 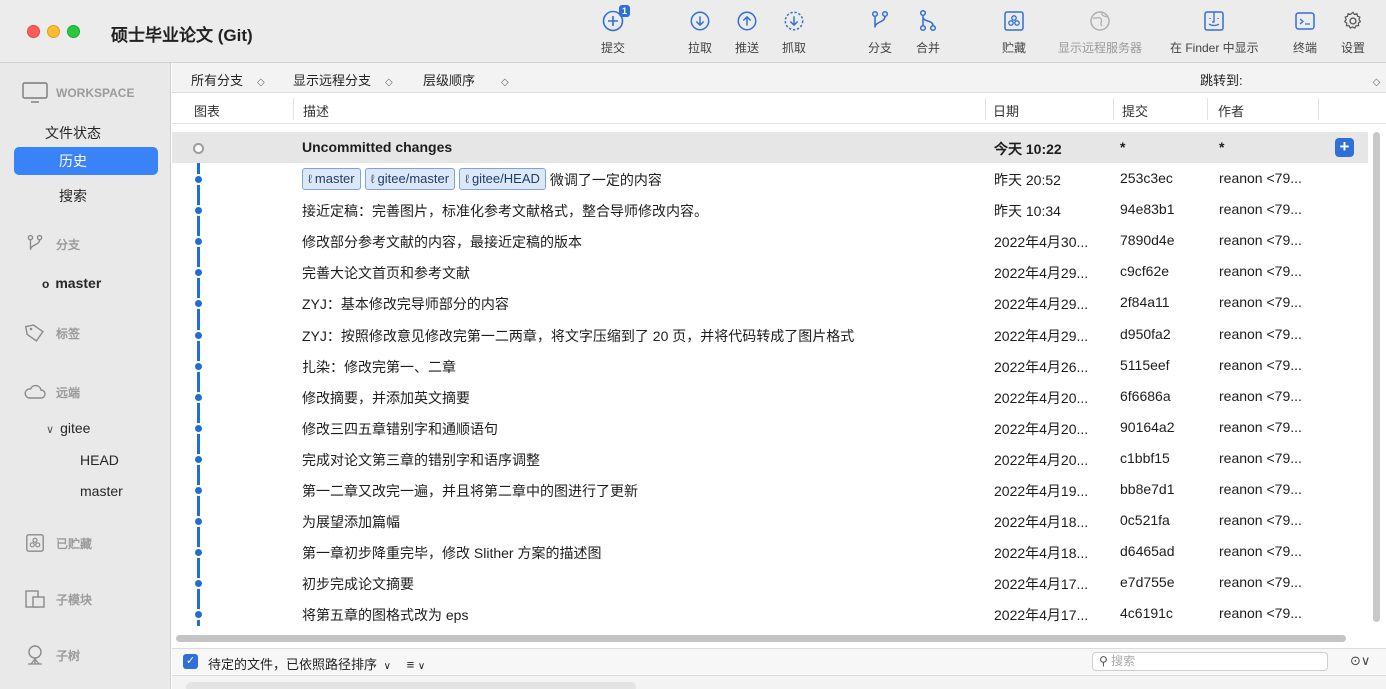 What do you see at coordinates (387, 666) in the screenshot?
I see `chevron-down-icon: ∨` at bounding box center [387, 666].